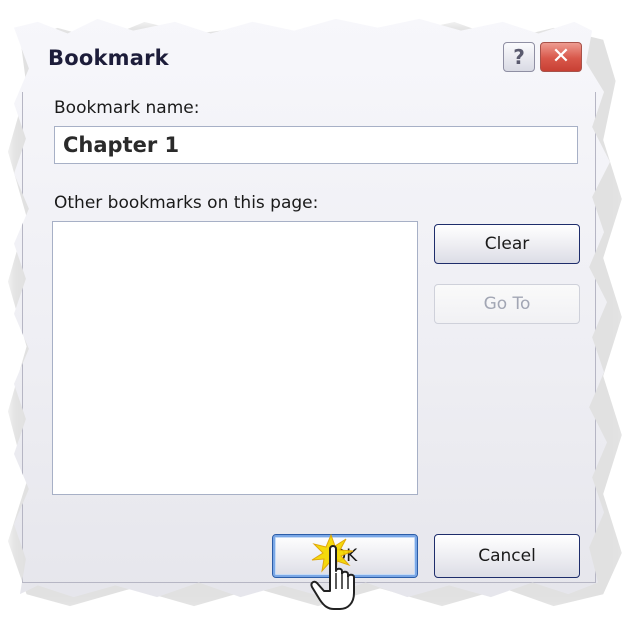 The width and height of the screenshot is (633, 628). I want to click on clear-button: Clear, so click(507, 244).